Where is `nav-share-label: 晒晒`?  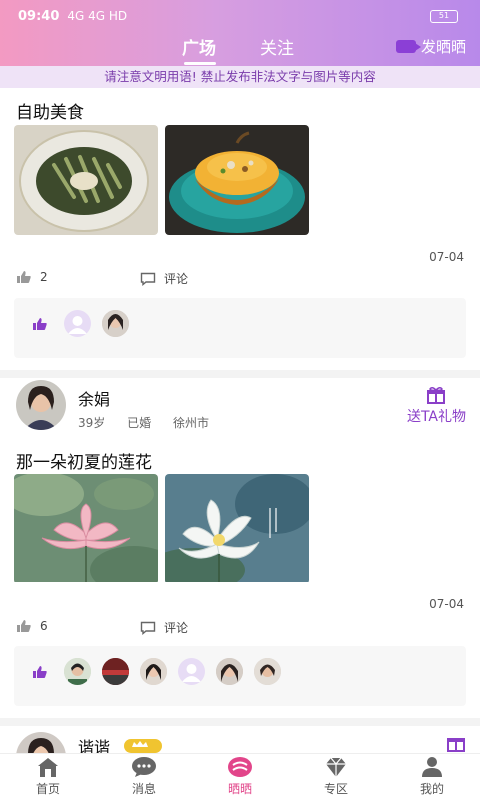 nav-share-label: 晒晒 is located at coordinates (239, 789).